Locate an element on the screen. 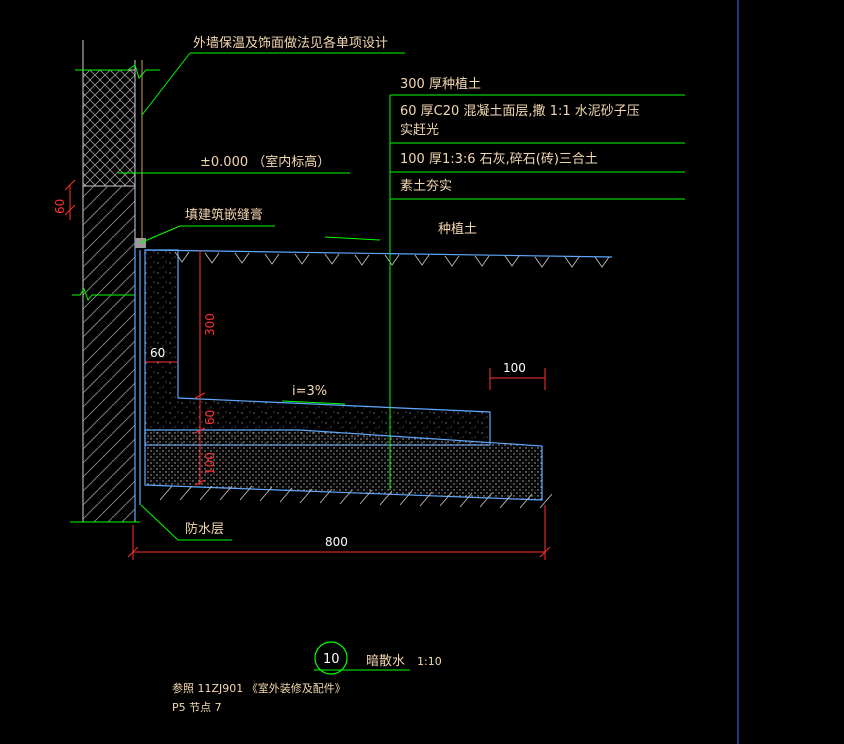  joint-note: 填建筑嵌缝膏 is located at coordinates (224, 215).